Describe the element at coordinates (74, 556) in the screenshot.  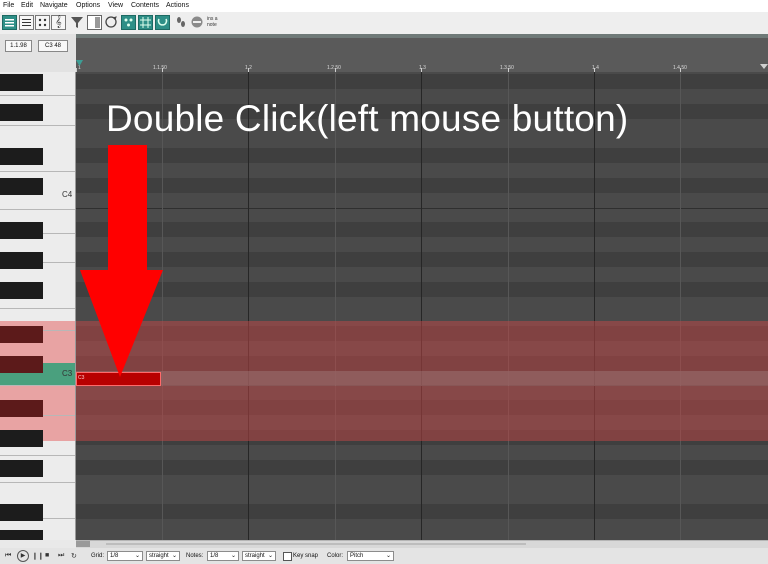
I see `repeat-icon: ↻` at that location.